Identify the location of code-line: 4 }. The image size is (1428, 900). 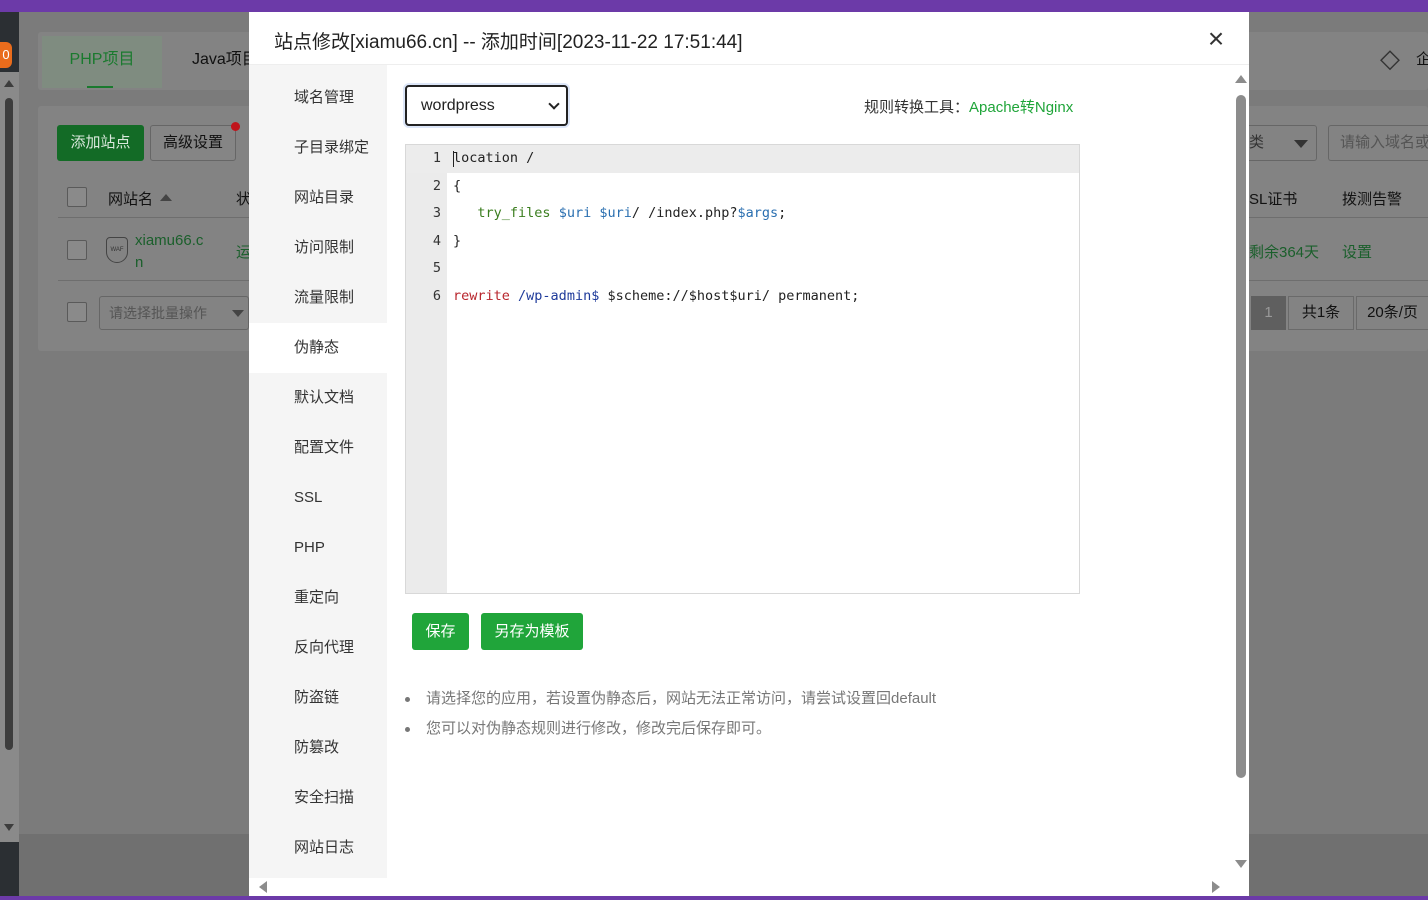
(742, 242).